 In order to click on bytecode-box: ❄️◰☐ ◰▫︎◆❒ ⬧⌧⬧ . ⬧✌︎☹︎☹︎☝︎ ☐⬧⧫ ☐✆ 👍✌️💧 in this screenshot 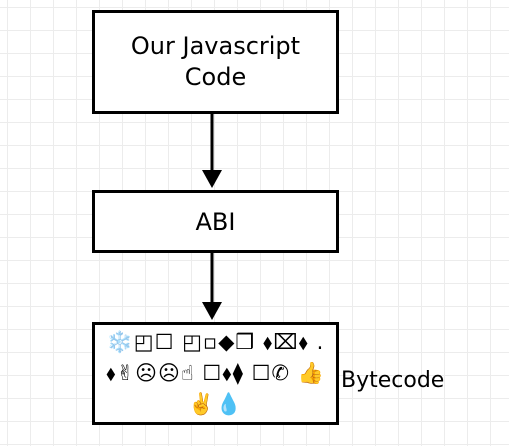, I will do `click(215, 373)`.